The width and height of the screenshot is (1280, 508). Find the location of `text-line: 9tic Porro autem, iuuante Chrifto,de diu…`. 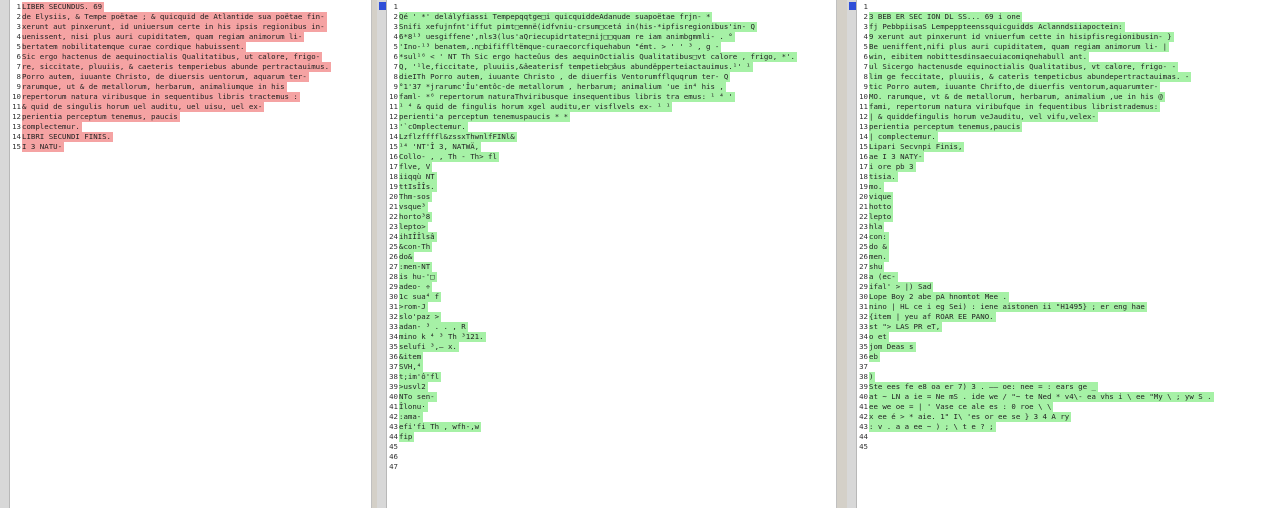

text-line: 9tic Porro autem, iuuante Chrifto,de diu… is located at coordinates (1069, 87).